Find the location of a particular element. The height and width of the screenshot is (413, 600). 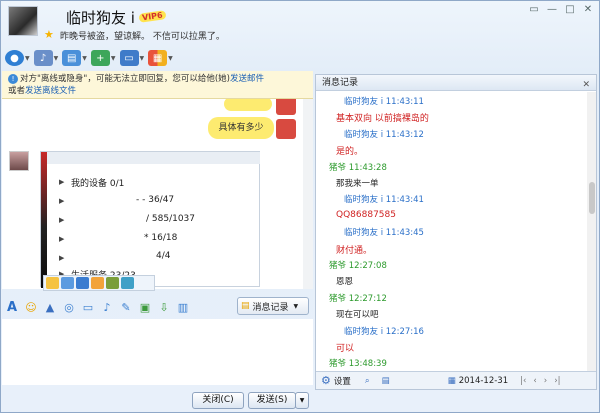

notice-middle-text: 或者 is located at coordinates (17, 91).